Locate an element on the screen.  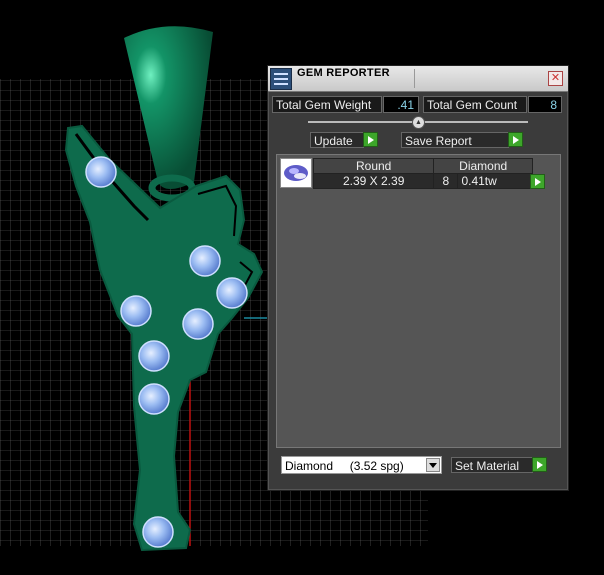
gem-size-cell: 2.39 X 2.39 is located at coordinates (373, 181).